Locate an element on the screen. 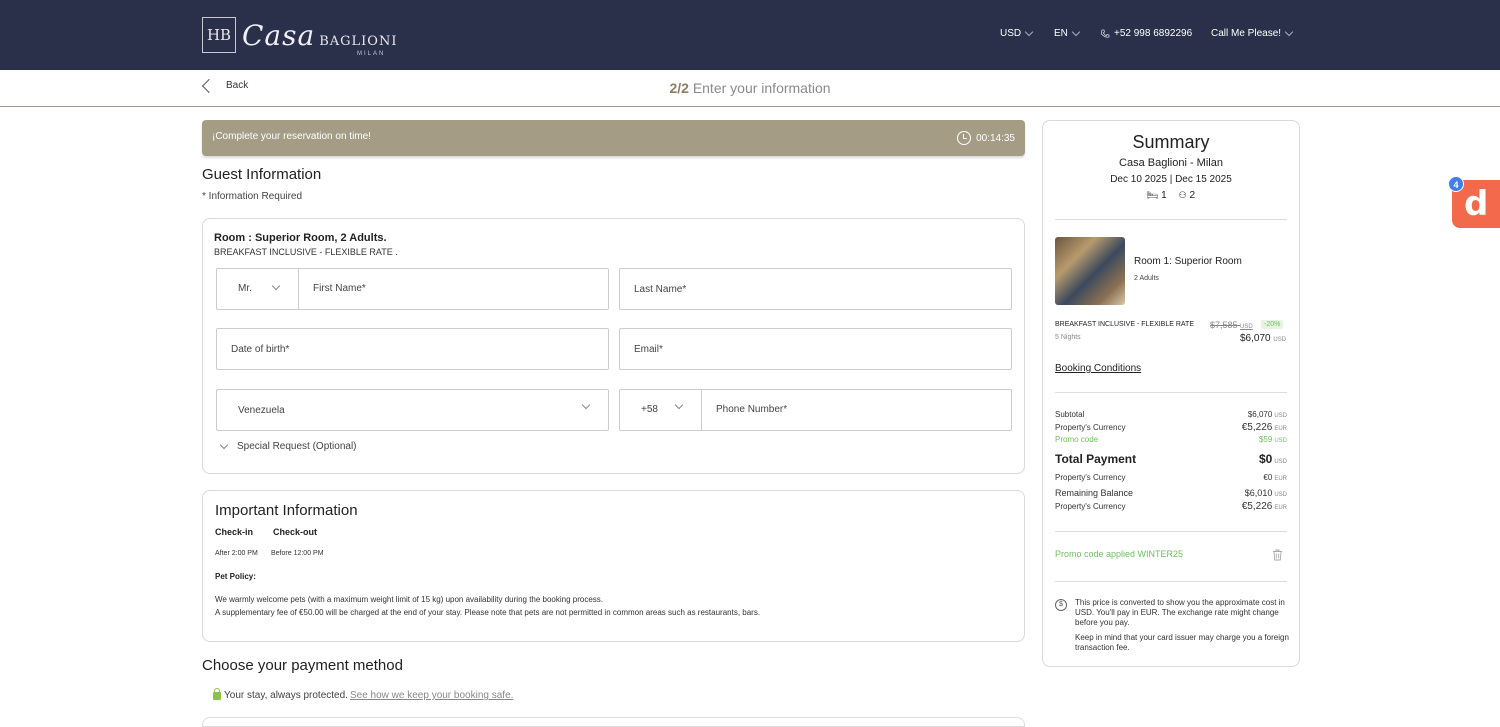 The height and width of the screenshot is (727, 1500). old-price-value: $7,585 is located at coordinates (1224, 325).